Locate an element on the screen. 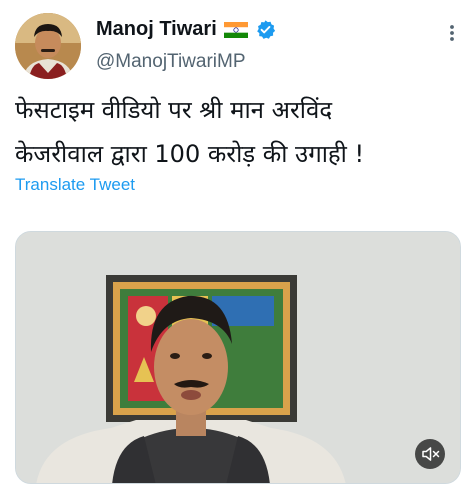 This screenshot has height=494, width=474. avatar is located at coordinates (48, 46).